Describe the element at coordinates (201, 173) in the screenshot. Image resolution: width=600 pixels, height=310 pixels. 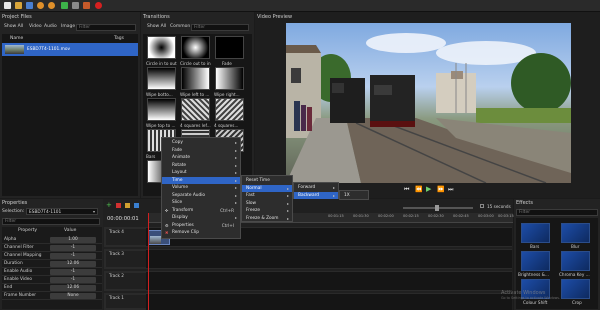
I see `menu-item-layout: Layout ▸` at that location.